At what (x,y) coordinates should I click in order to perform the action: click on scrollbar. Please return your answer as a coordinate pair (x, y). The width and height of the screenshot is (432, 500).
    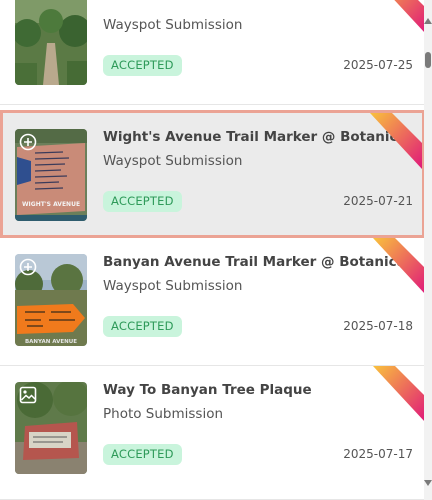
    Looking at the image, I should click on (428, 250).